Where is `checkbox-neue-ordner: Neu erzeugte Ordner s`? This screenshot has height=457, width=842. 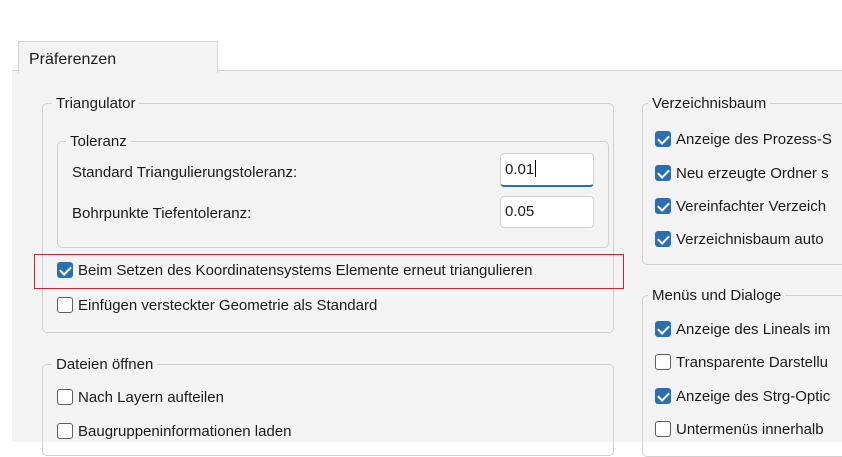
checkbox-neue-ordner: Neu erzeugte Ordner s is located at coordinates (742, 175).